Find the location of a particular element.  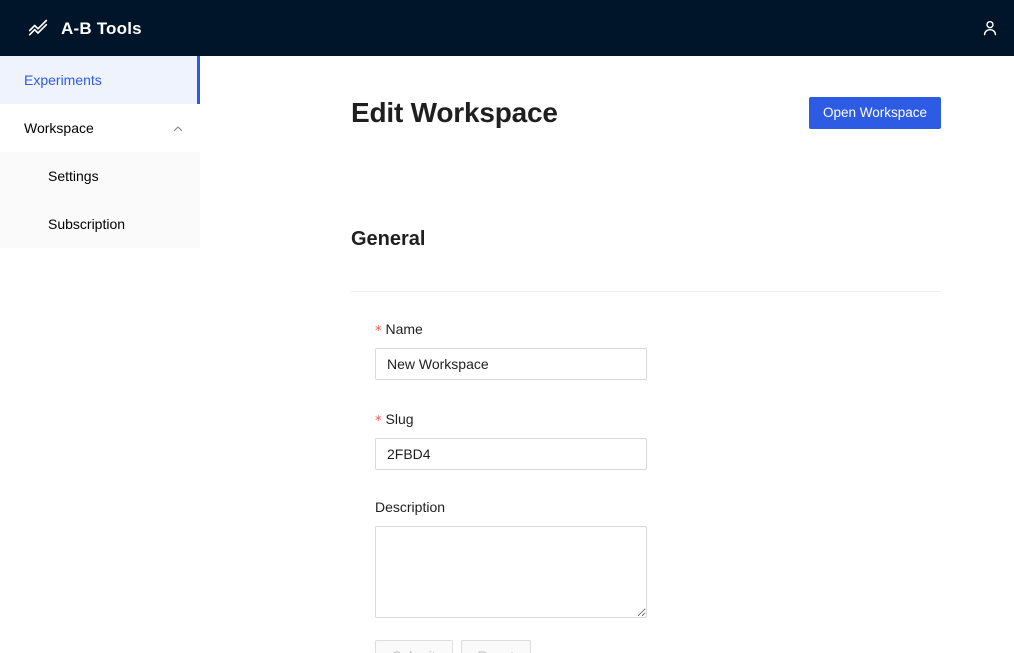

reset-button: Reset is located at coordinates (496, 646).